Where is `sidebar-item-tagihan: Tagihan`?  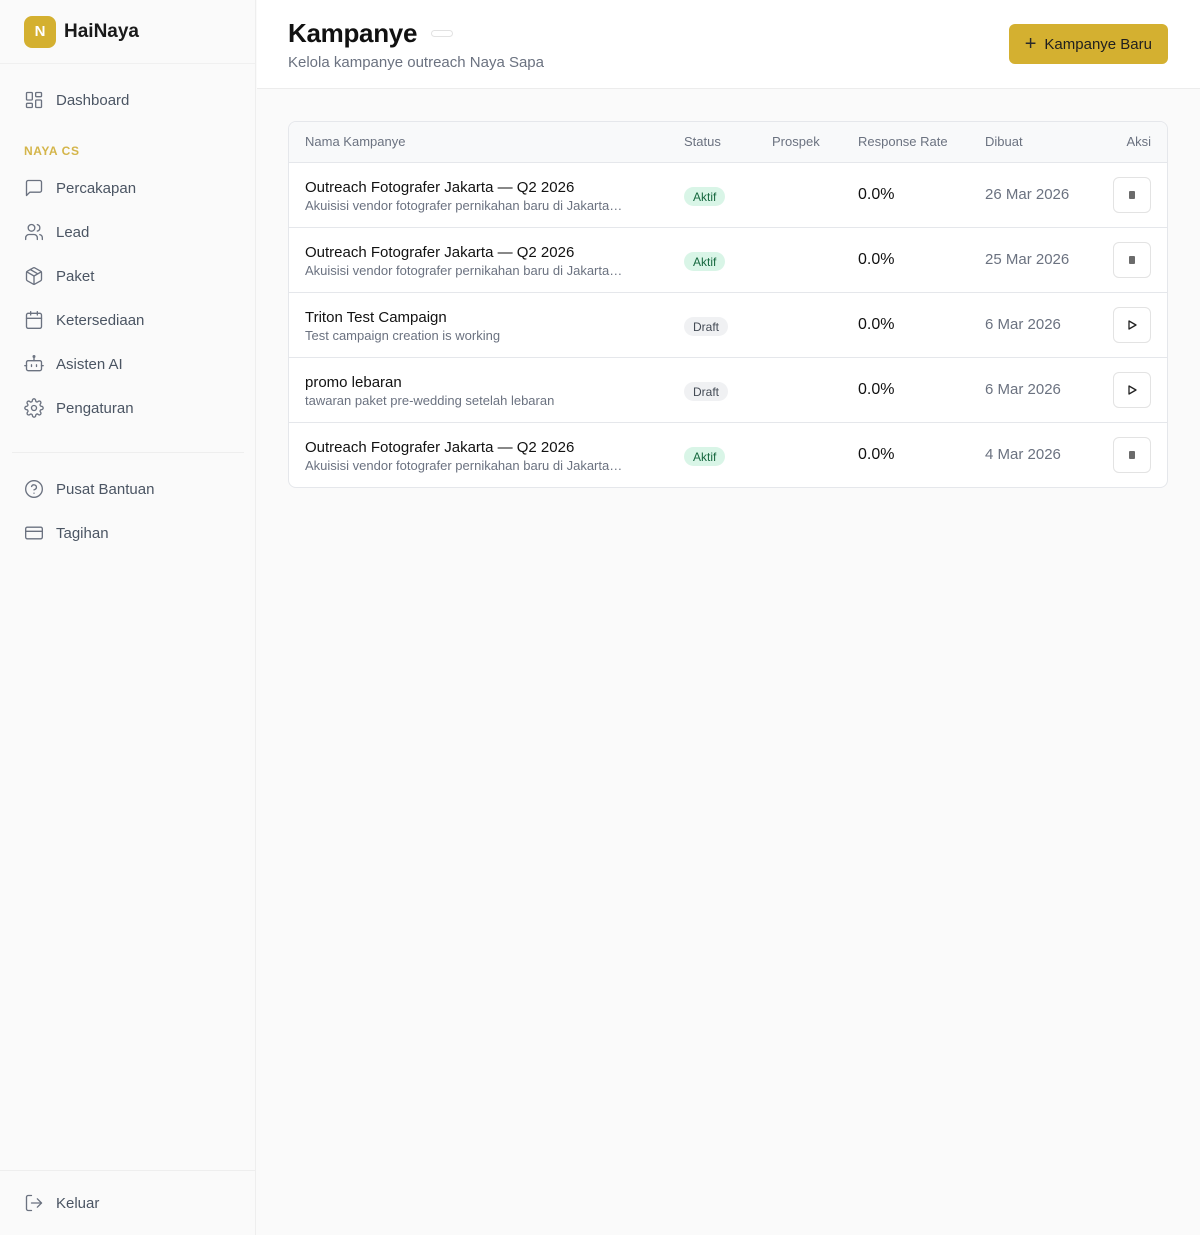 sidebar-item-tagihan: Tagihan is located at coordinates (128, 533).